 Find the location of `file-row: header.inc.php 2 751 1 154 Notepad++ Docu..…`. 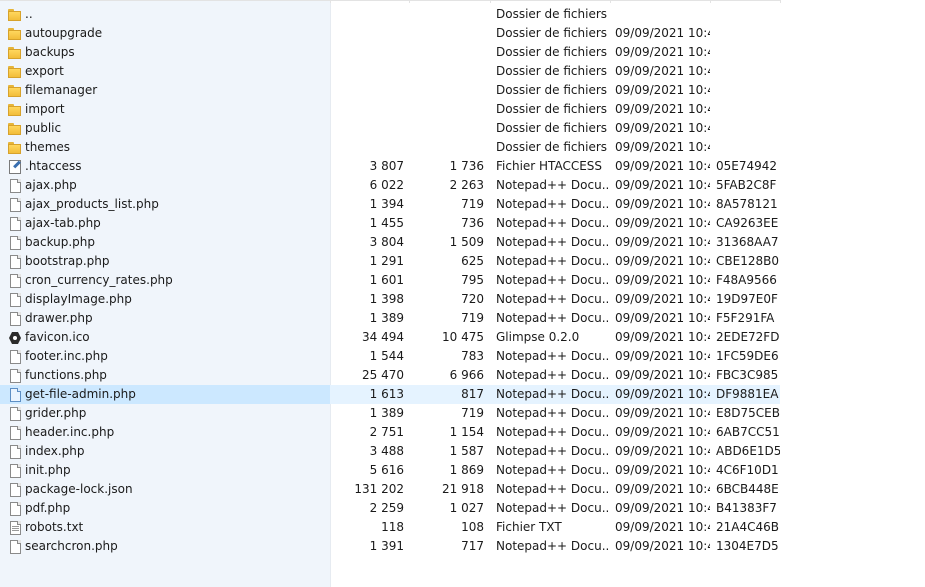

file-row: header.inc.php 2 751 1 154 Notepad++ Docu..… is located at coordinates (462, 432).